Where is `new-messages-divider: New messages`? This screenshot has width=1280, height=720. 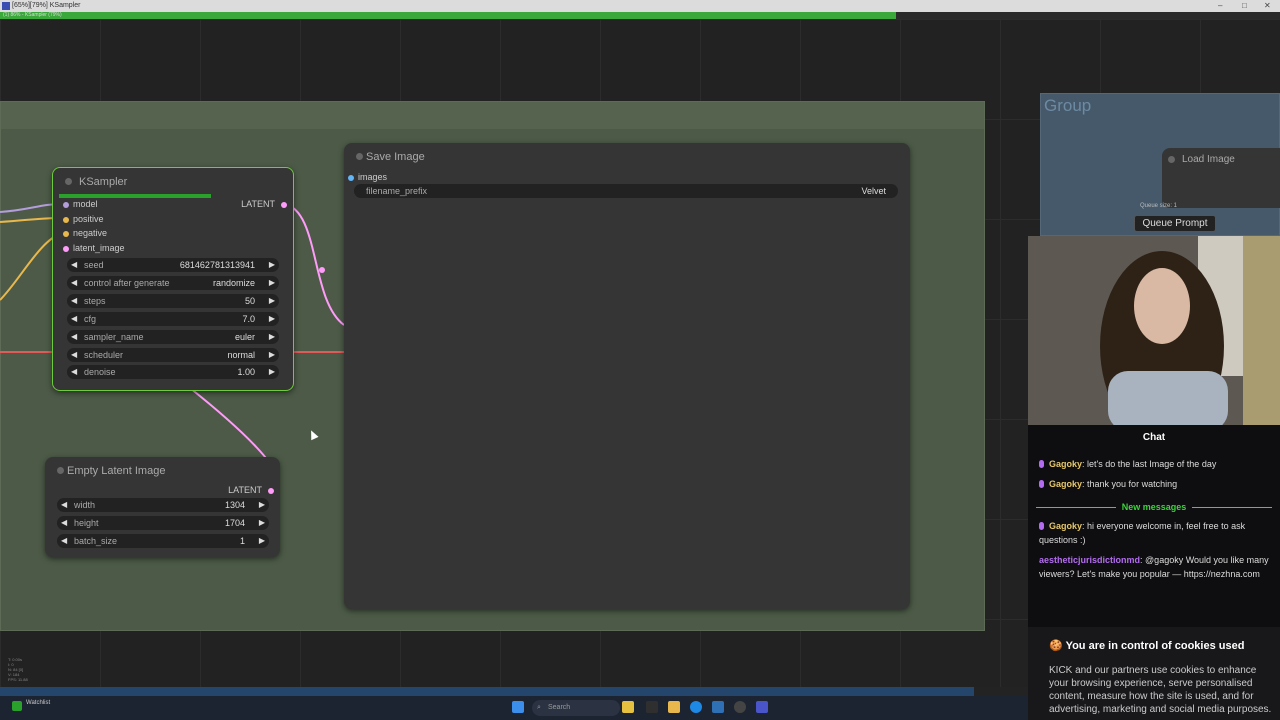
new-messages-divider: New messages is located at coordinates (1154, 507).